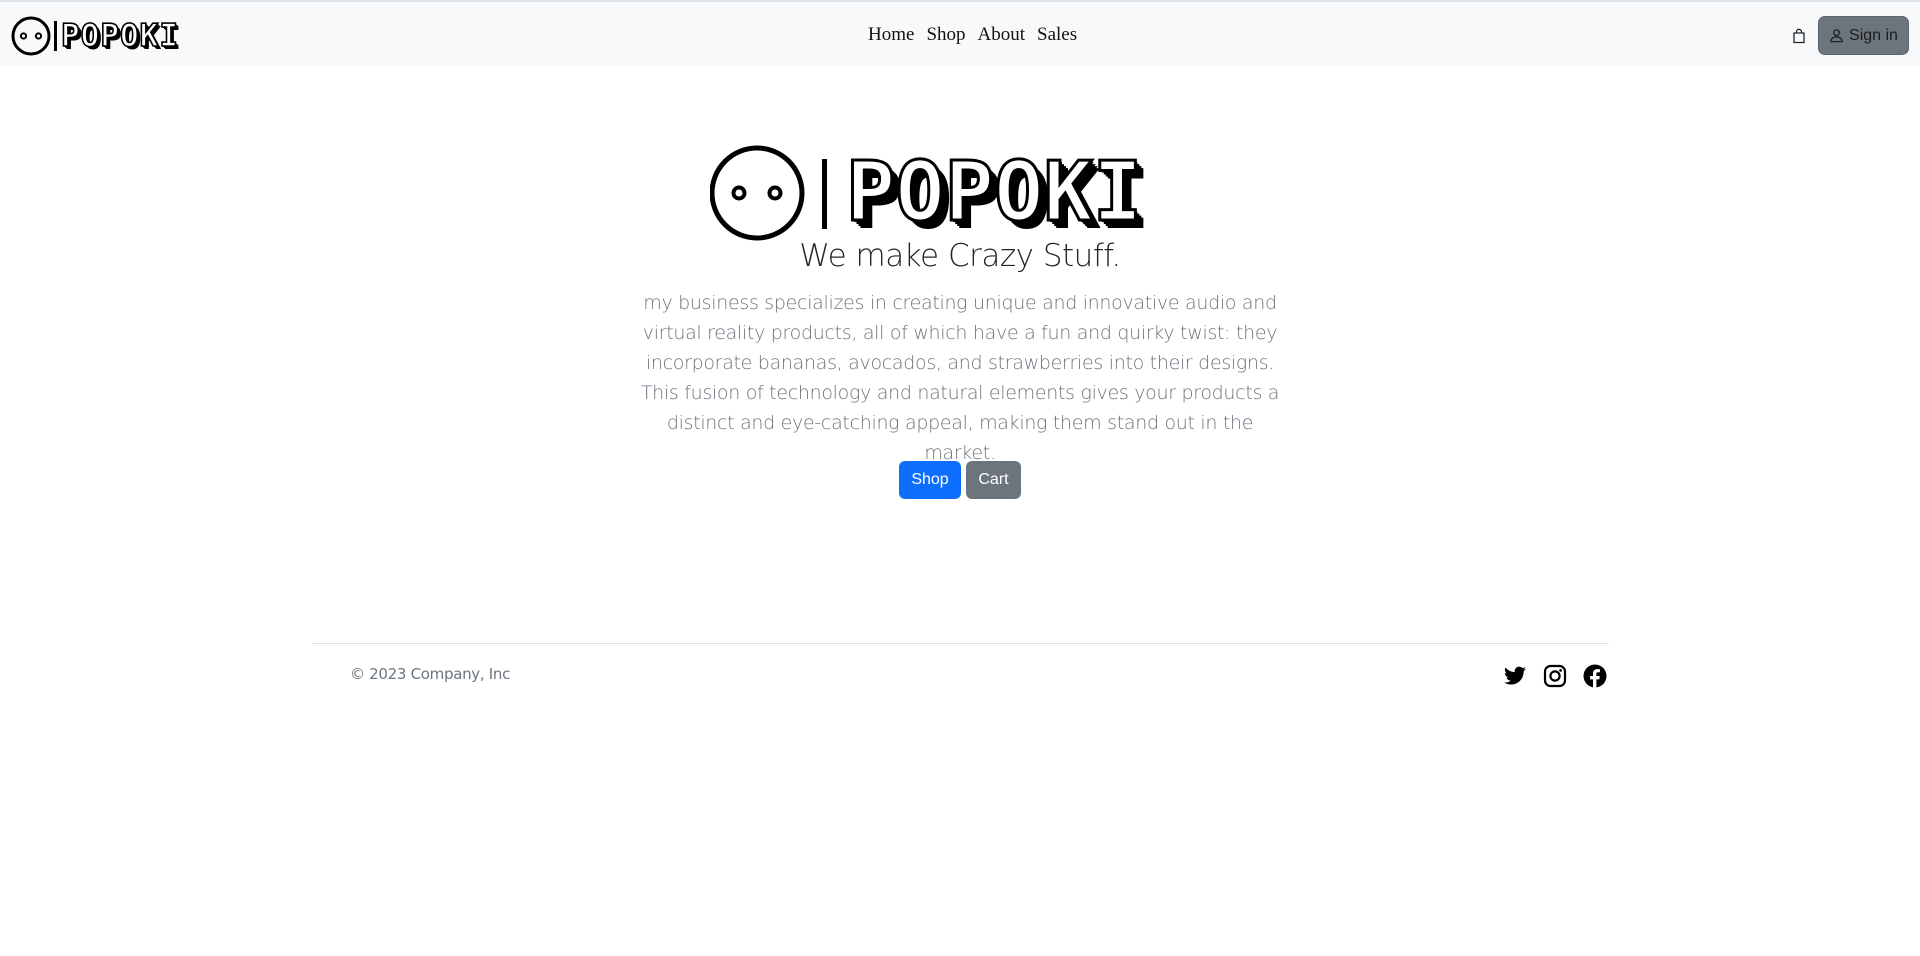 The image size is (1920, 956). What do you see at coordinates (430, 674) in the screenshot?
I see `copyright-text: © 2023 Company, Inc` at bounding box center [430, 674].